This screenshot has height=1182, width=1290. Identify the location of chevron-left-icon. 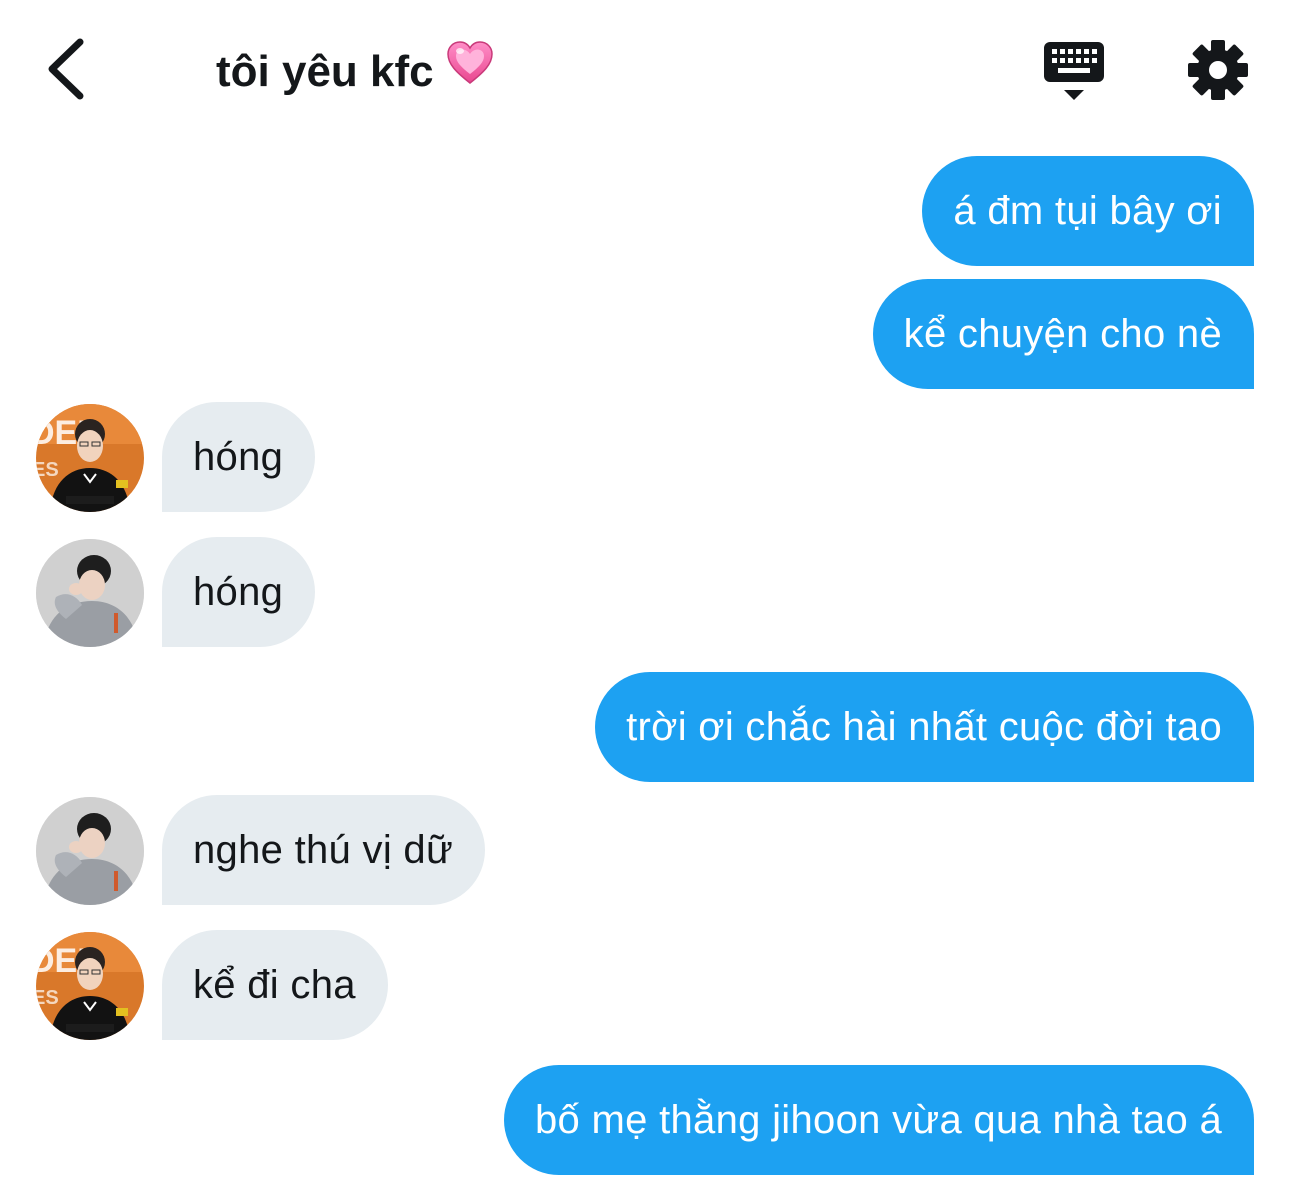
(66, 69).